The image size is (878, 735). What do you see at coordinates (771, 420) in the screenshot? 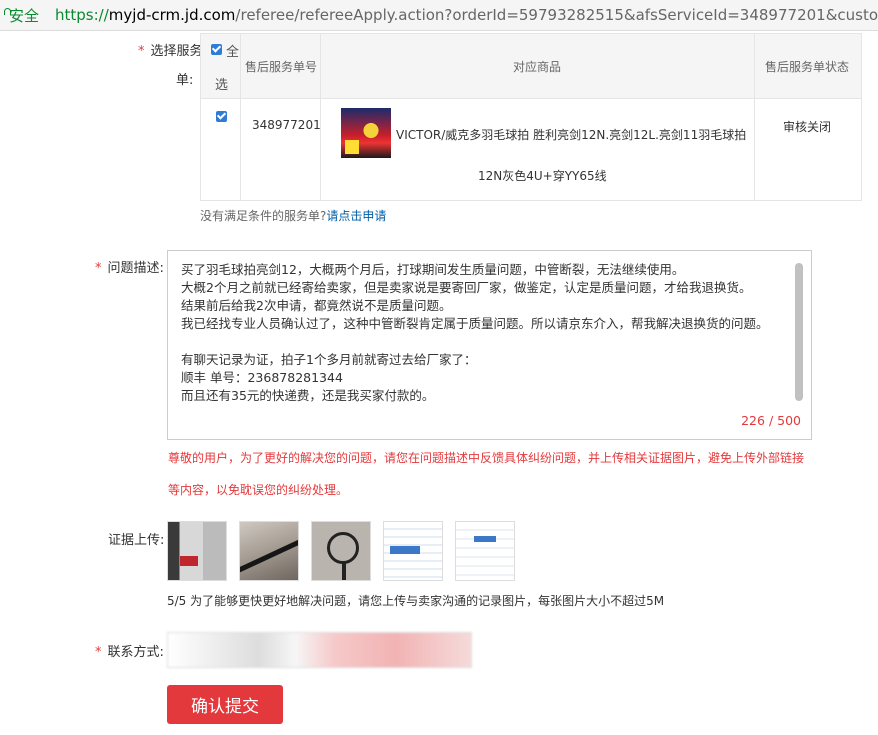
I see `char-counter: 226 / 500` at bounding box center [771, 420].